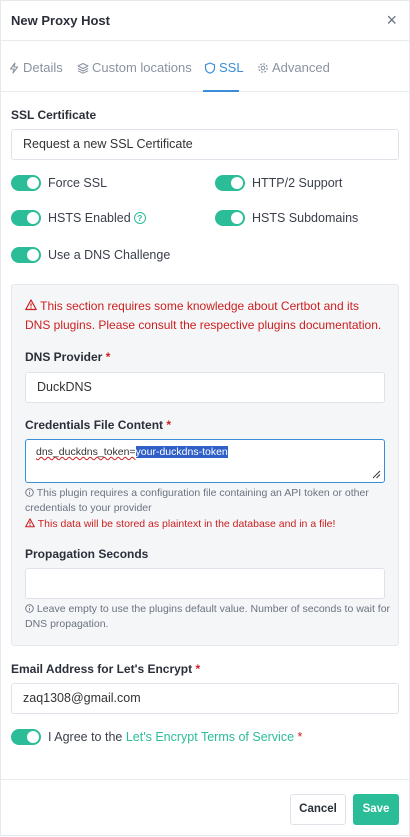  I want to click on force-ssl-switch, so click(26, 183).